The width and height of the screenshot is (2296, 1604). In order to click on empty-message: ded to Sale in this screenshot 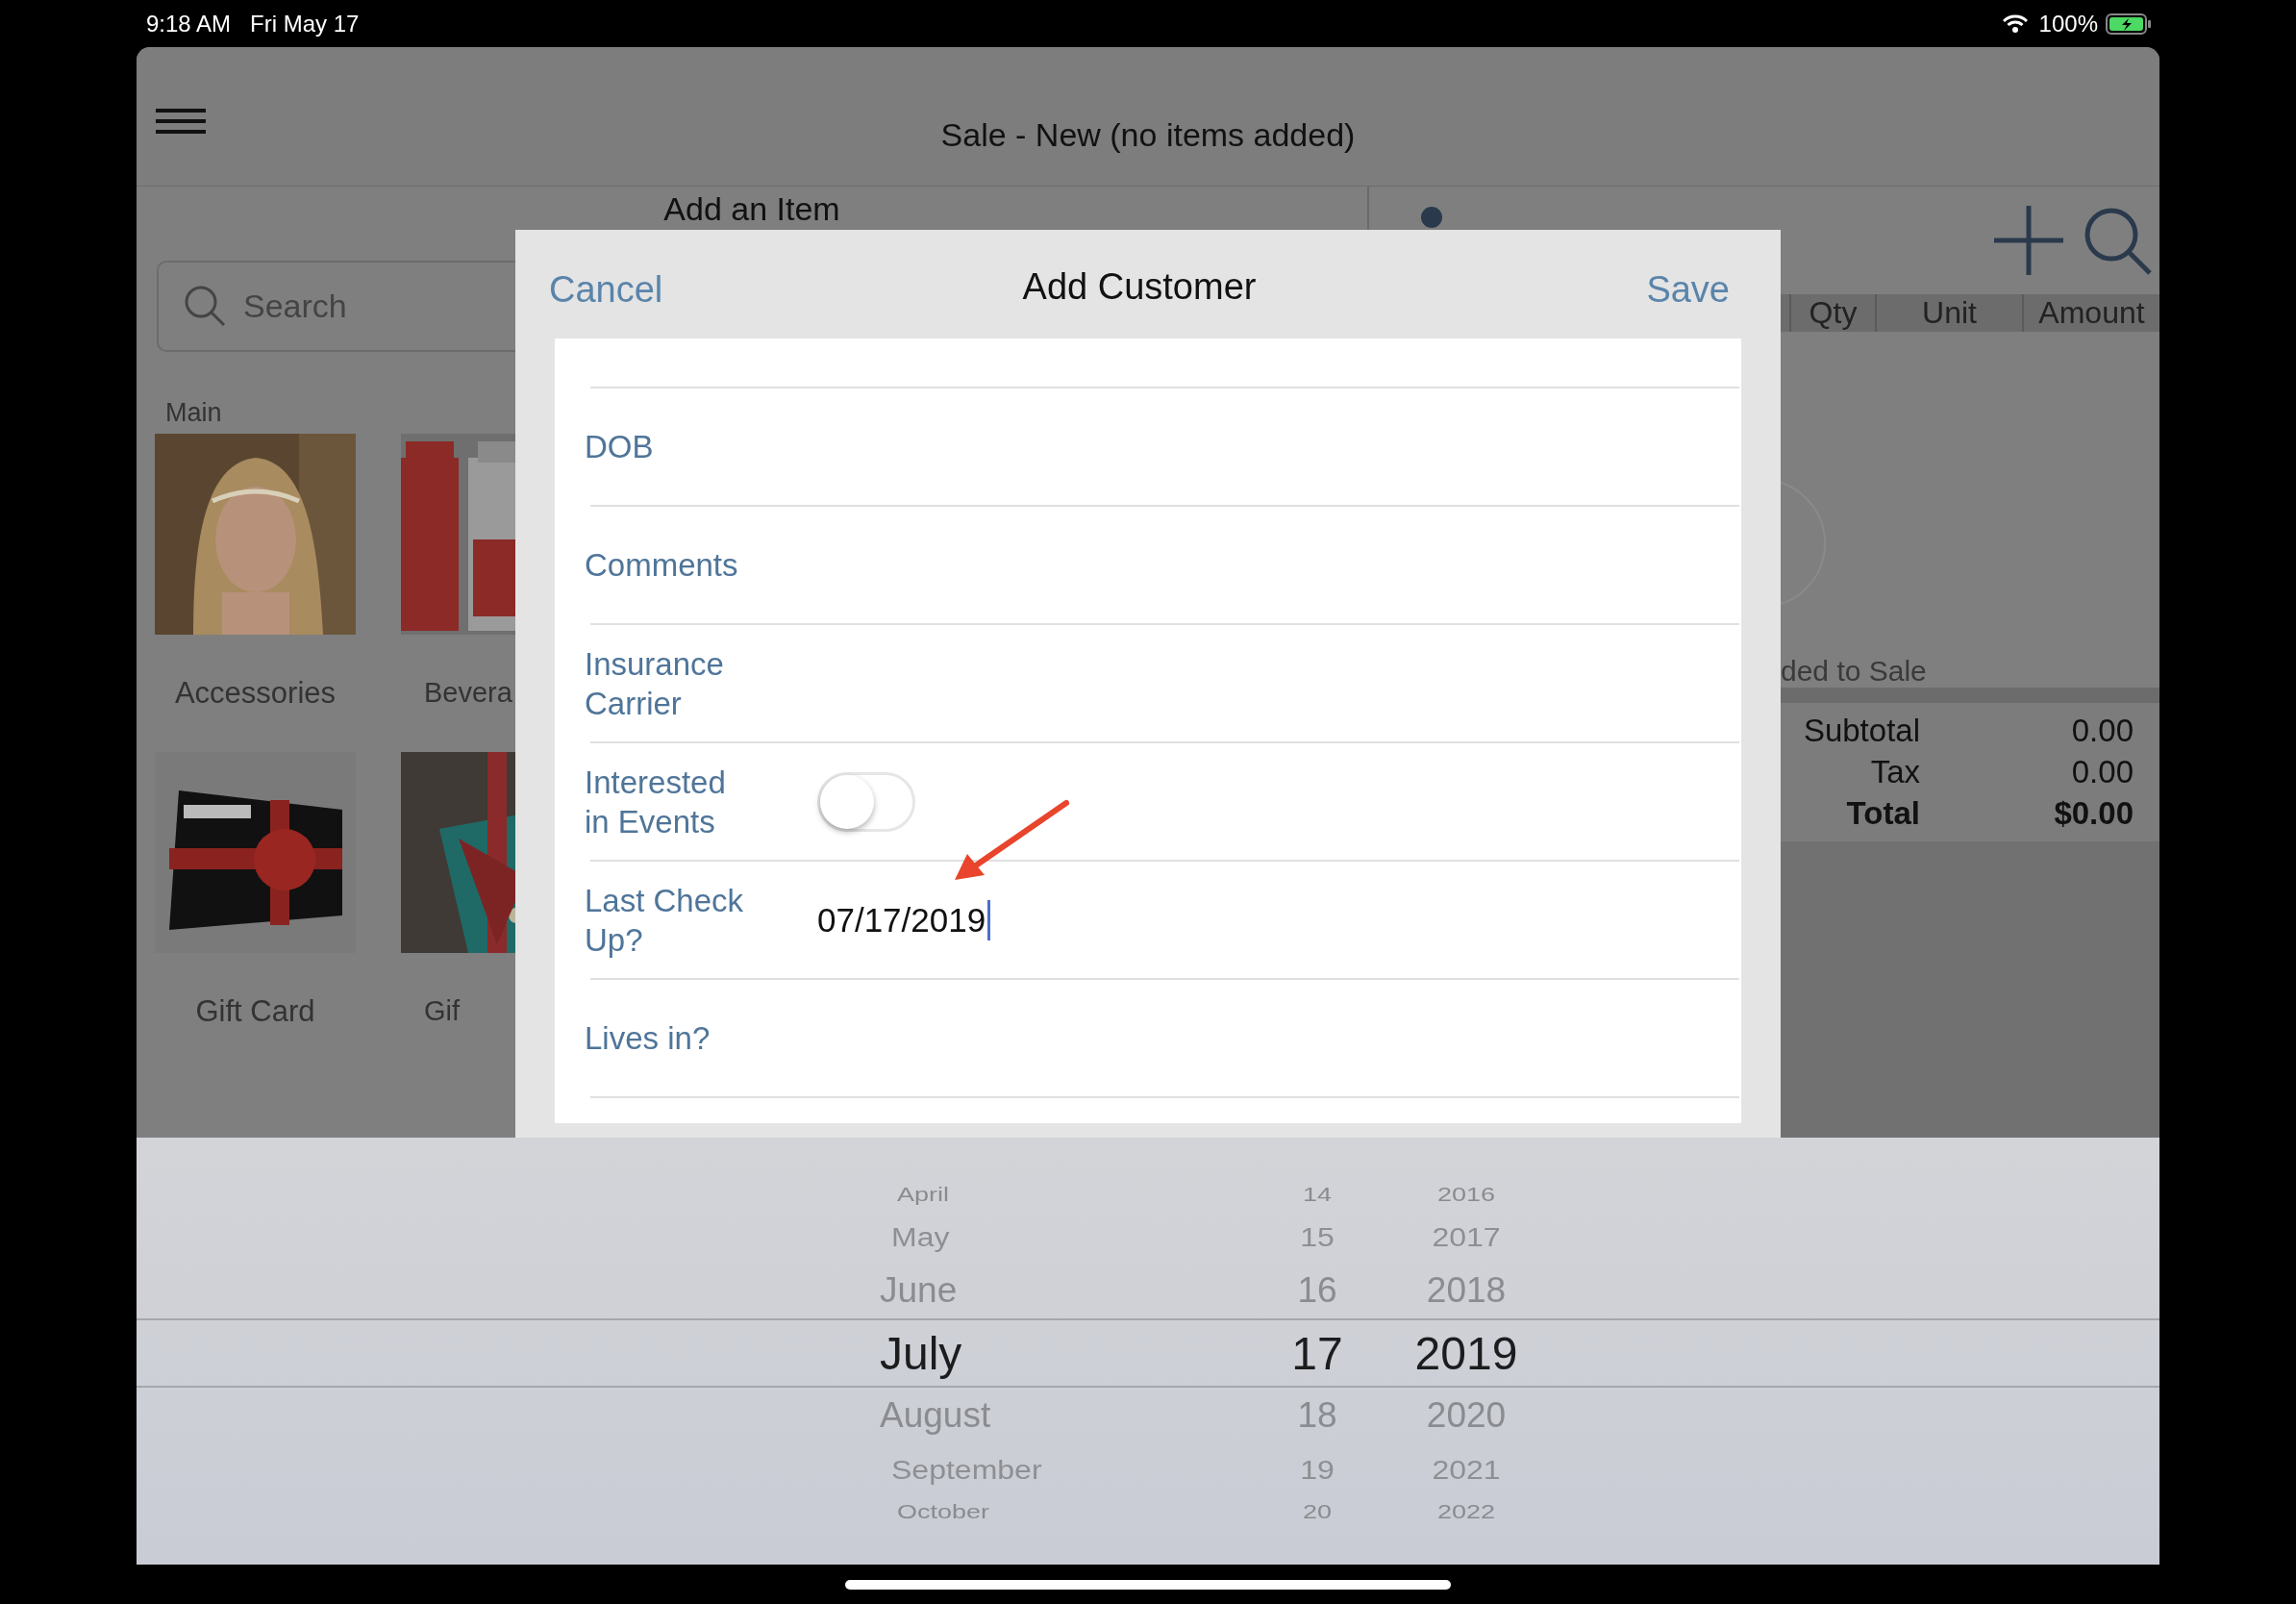, I will do `click(1854, 671)`.